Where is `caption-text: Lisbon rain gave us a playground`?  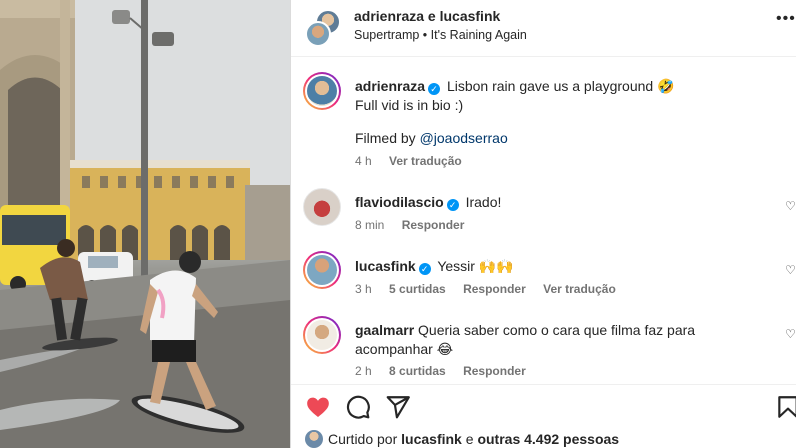
caption-text: Lisbon rain gave us a playground is located at coordinates (550, 86).